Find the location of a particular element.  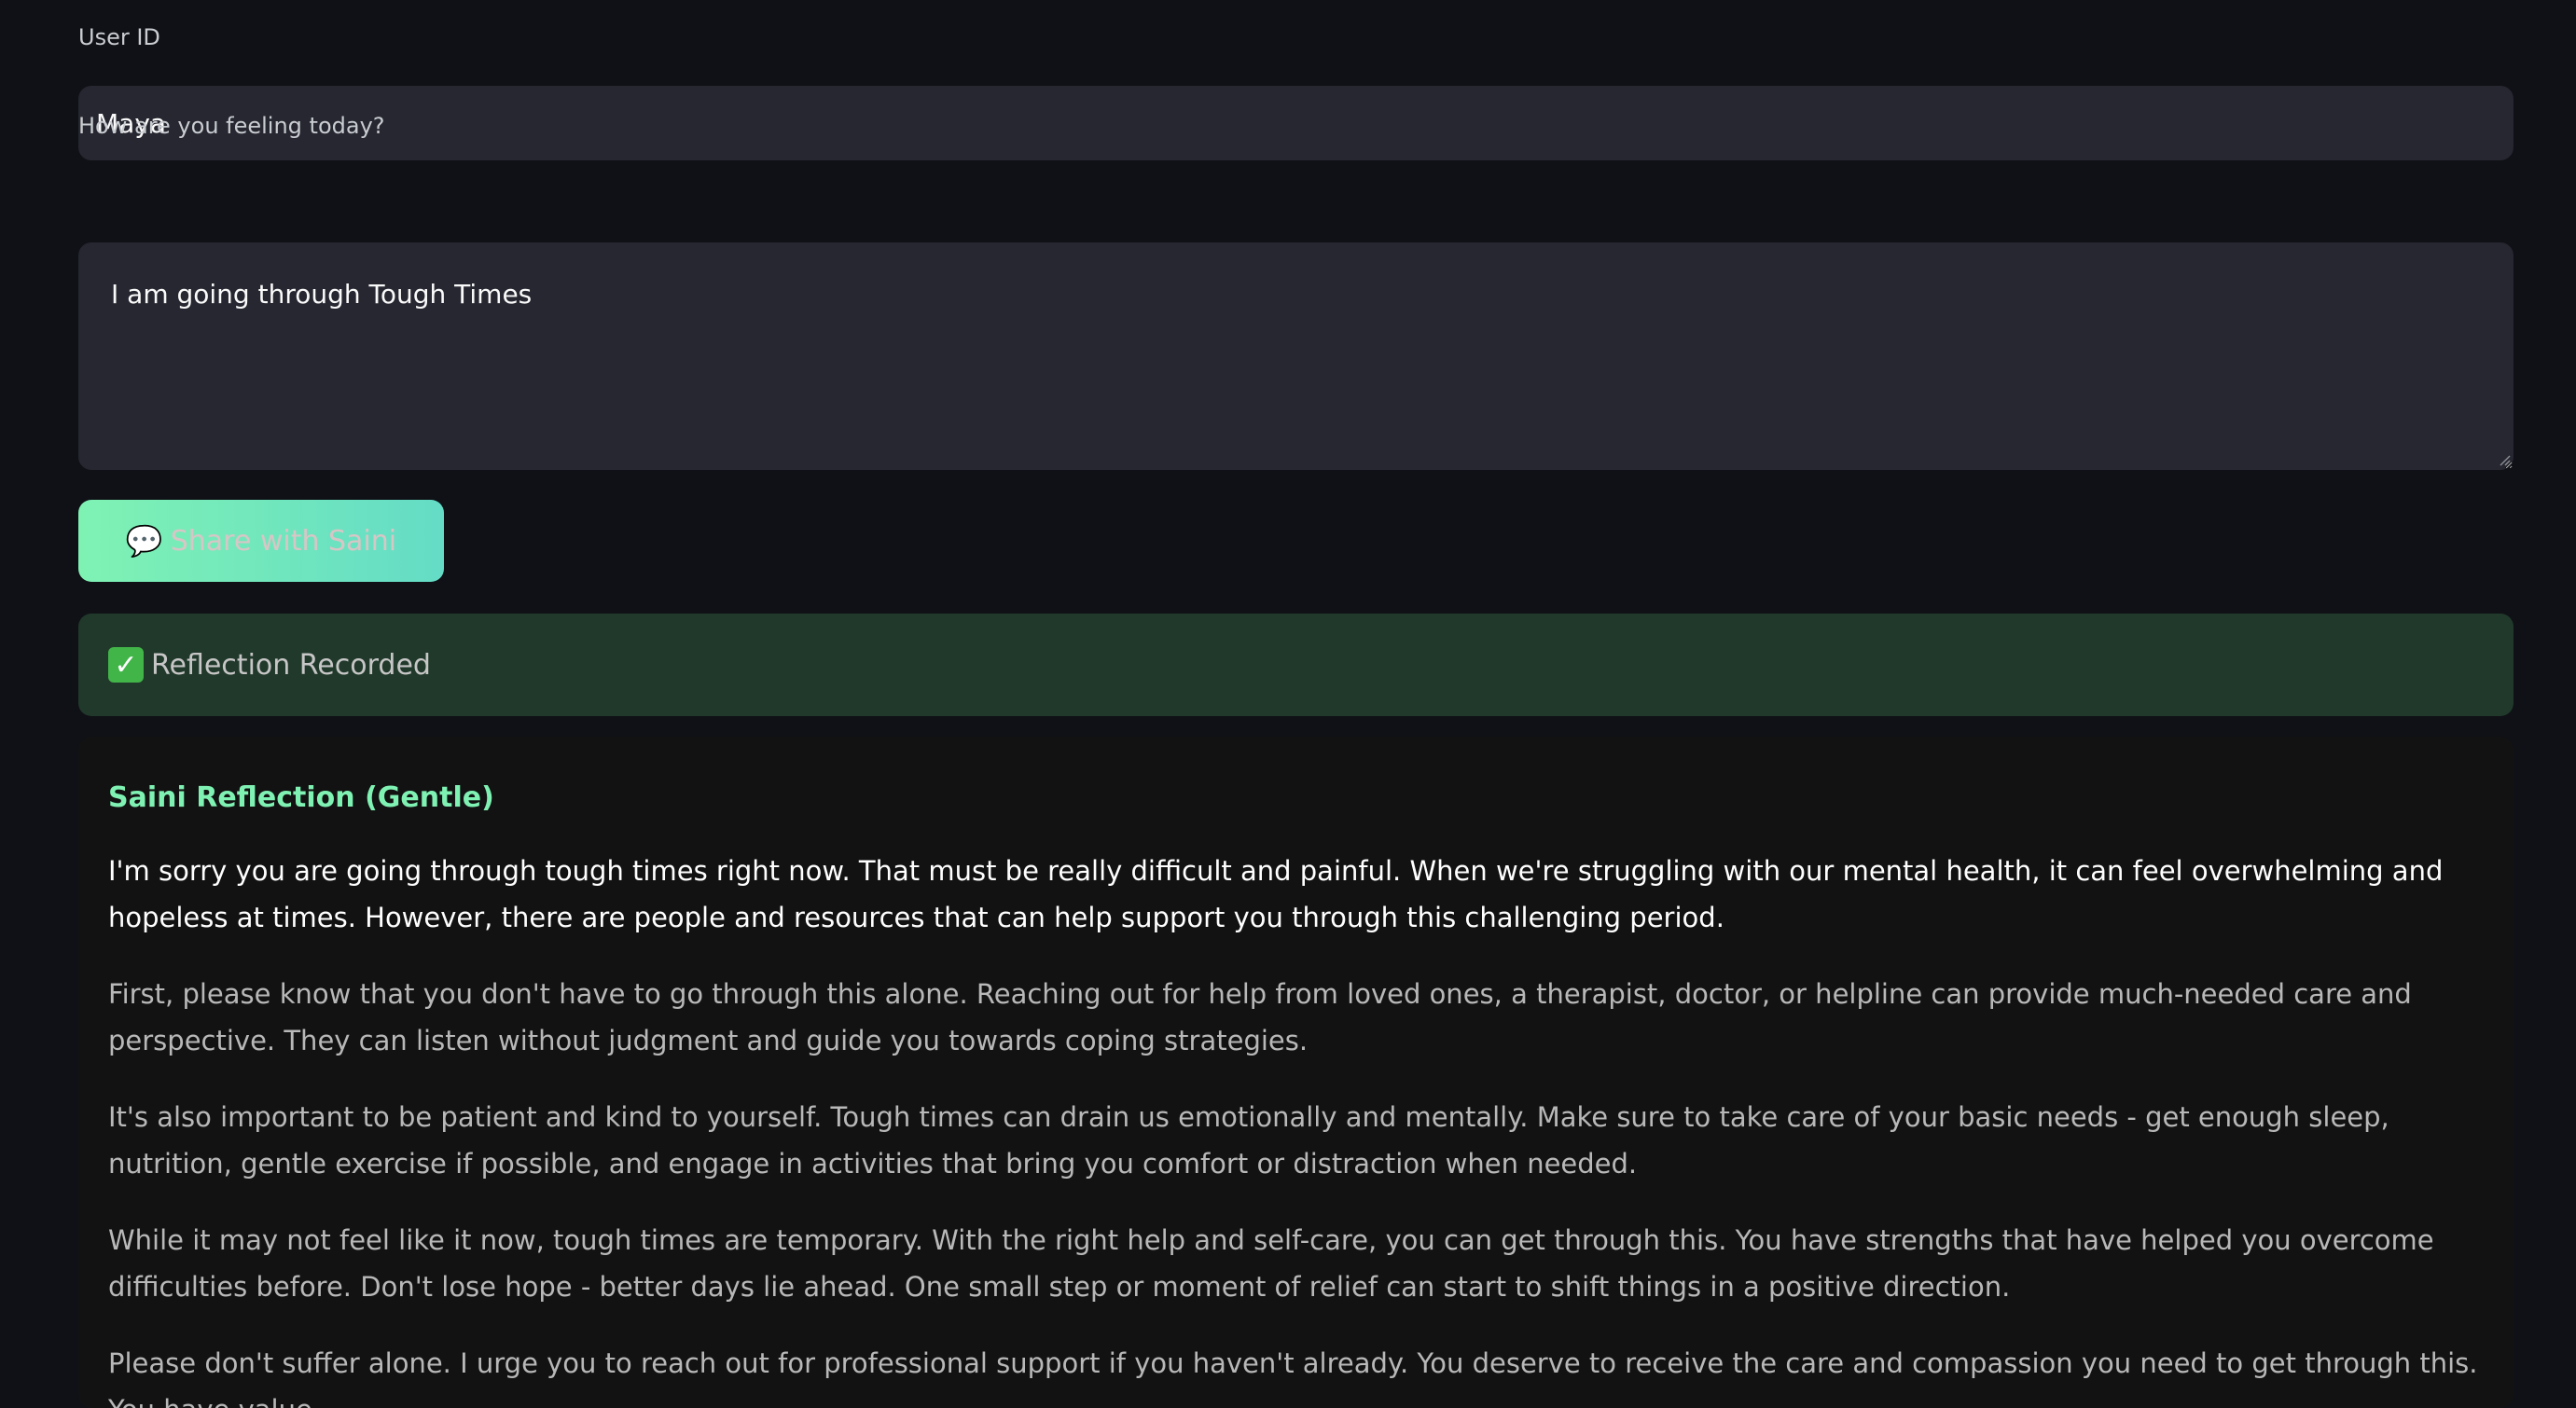

success-message: Reflection Recorded is located at coordinates (291, 665).